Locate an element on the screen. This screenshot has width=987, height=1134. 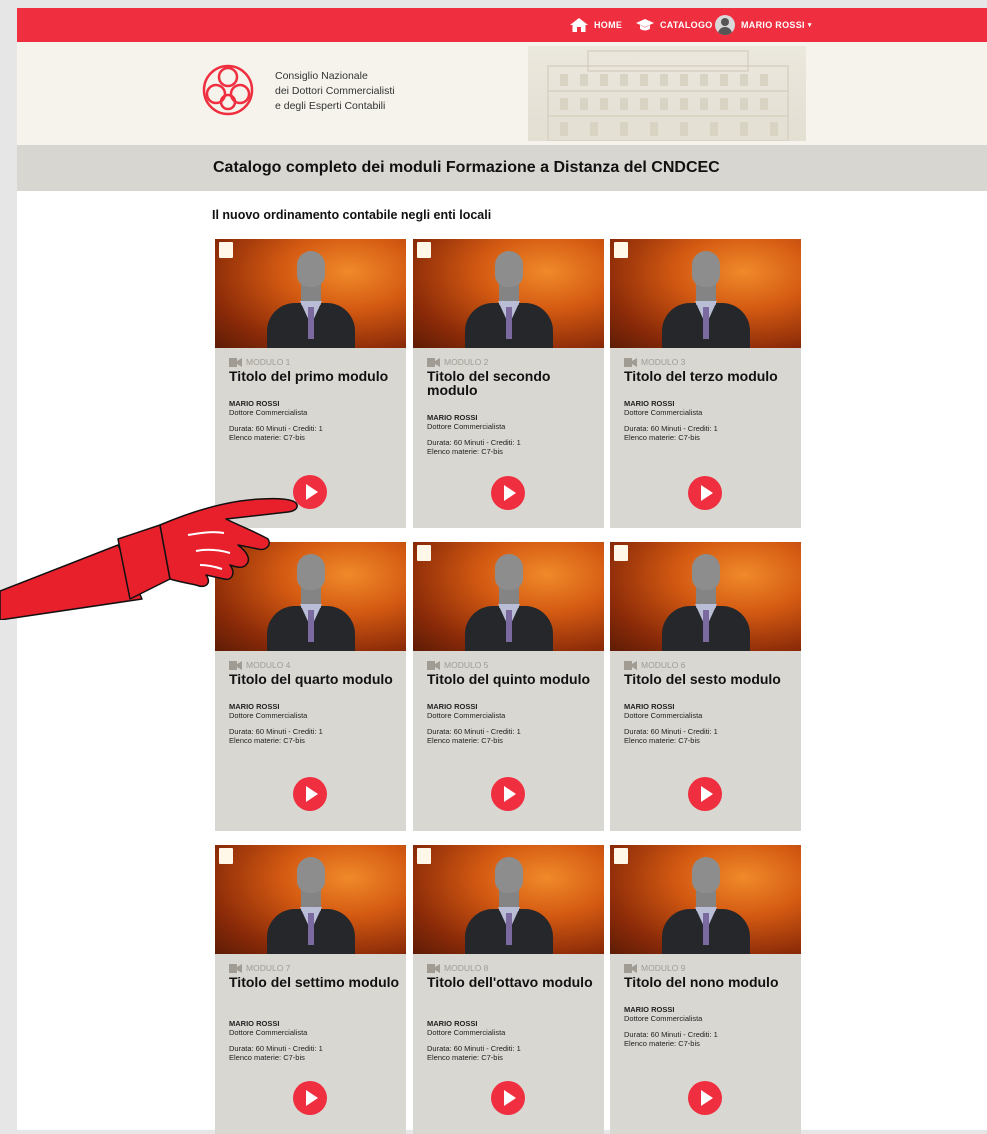
nav-user-menu: MARIO ROSSI ▾ is located at coordinates (763, 25).